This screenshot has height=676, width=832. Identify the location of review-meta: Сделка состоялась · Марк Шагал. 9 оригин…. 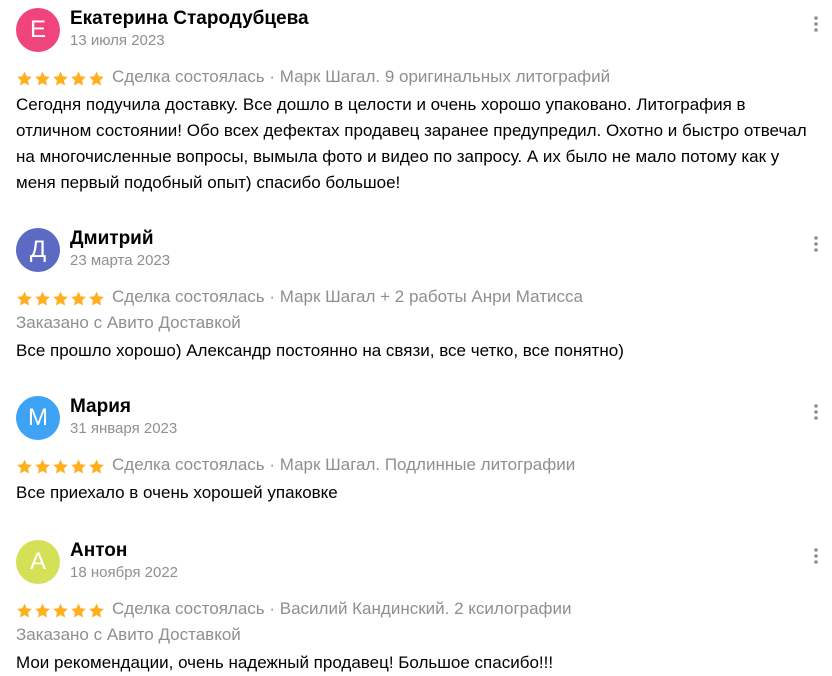
(420, 77).